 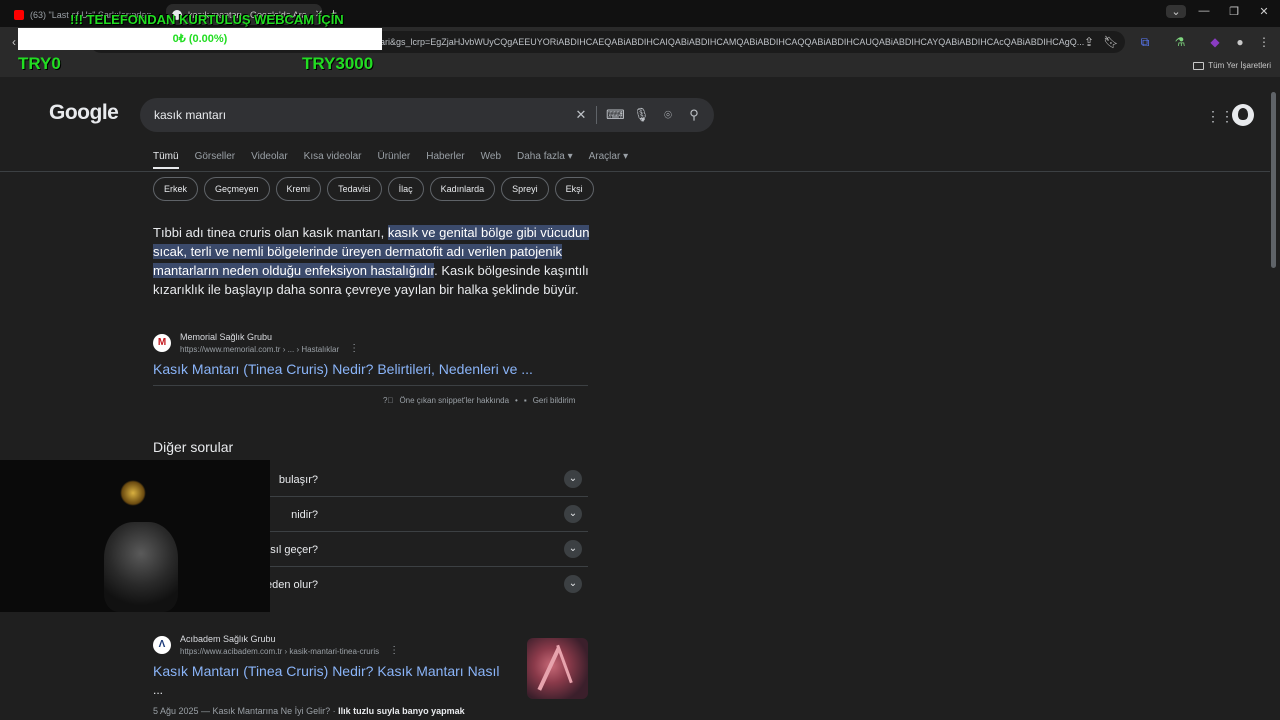 What do you see at coordinates (133, 493) in the screenshot?
I see `webcam-light` at bounding box center [133, 493].